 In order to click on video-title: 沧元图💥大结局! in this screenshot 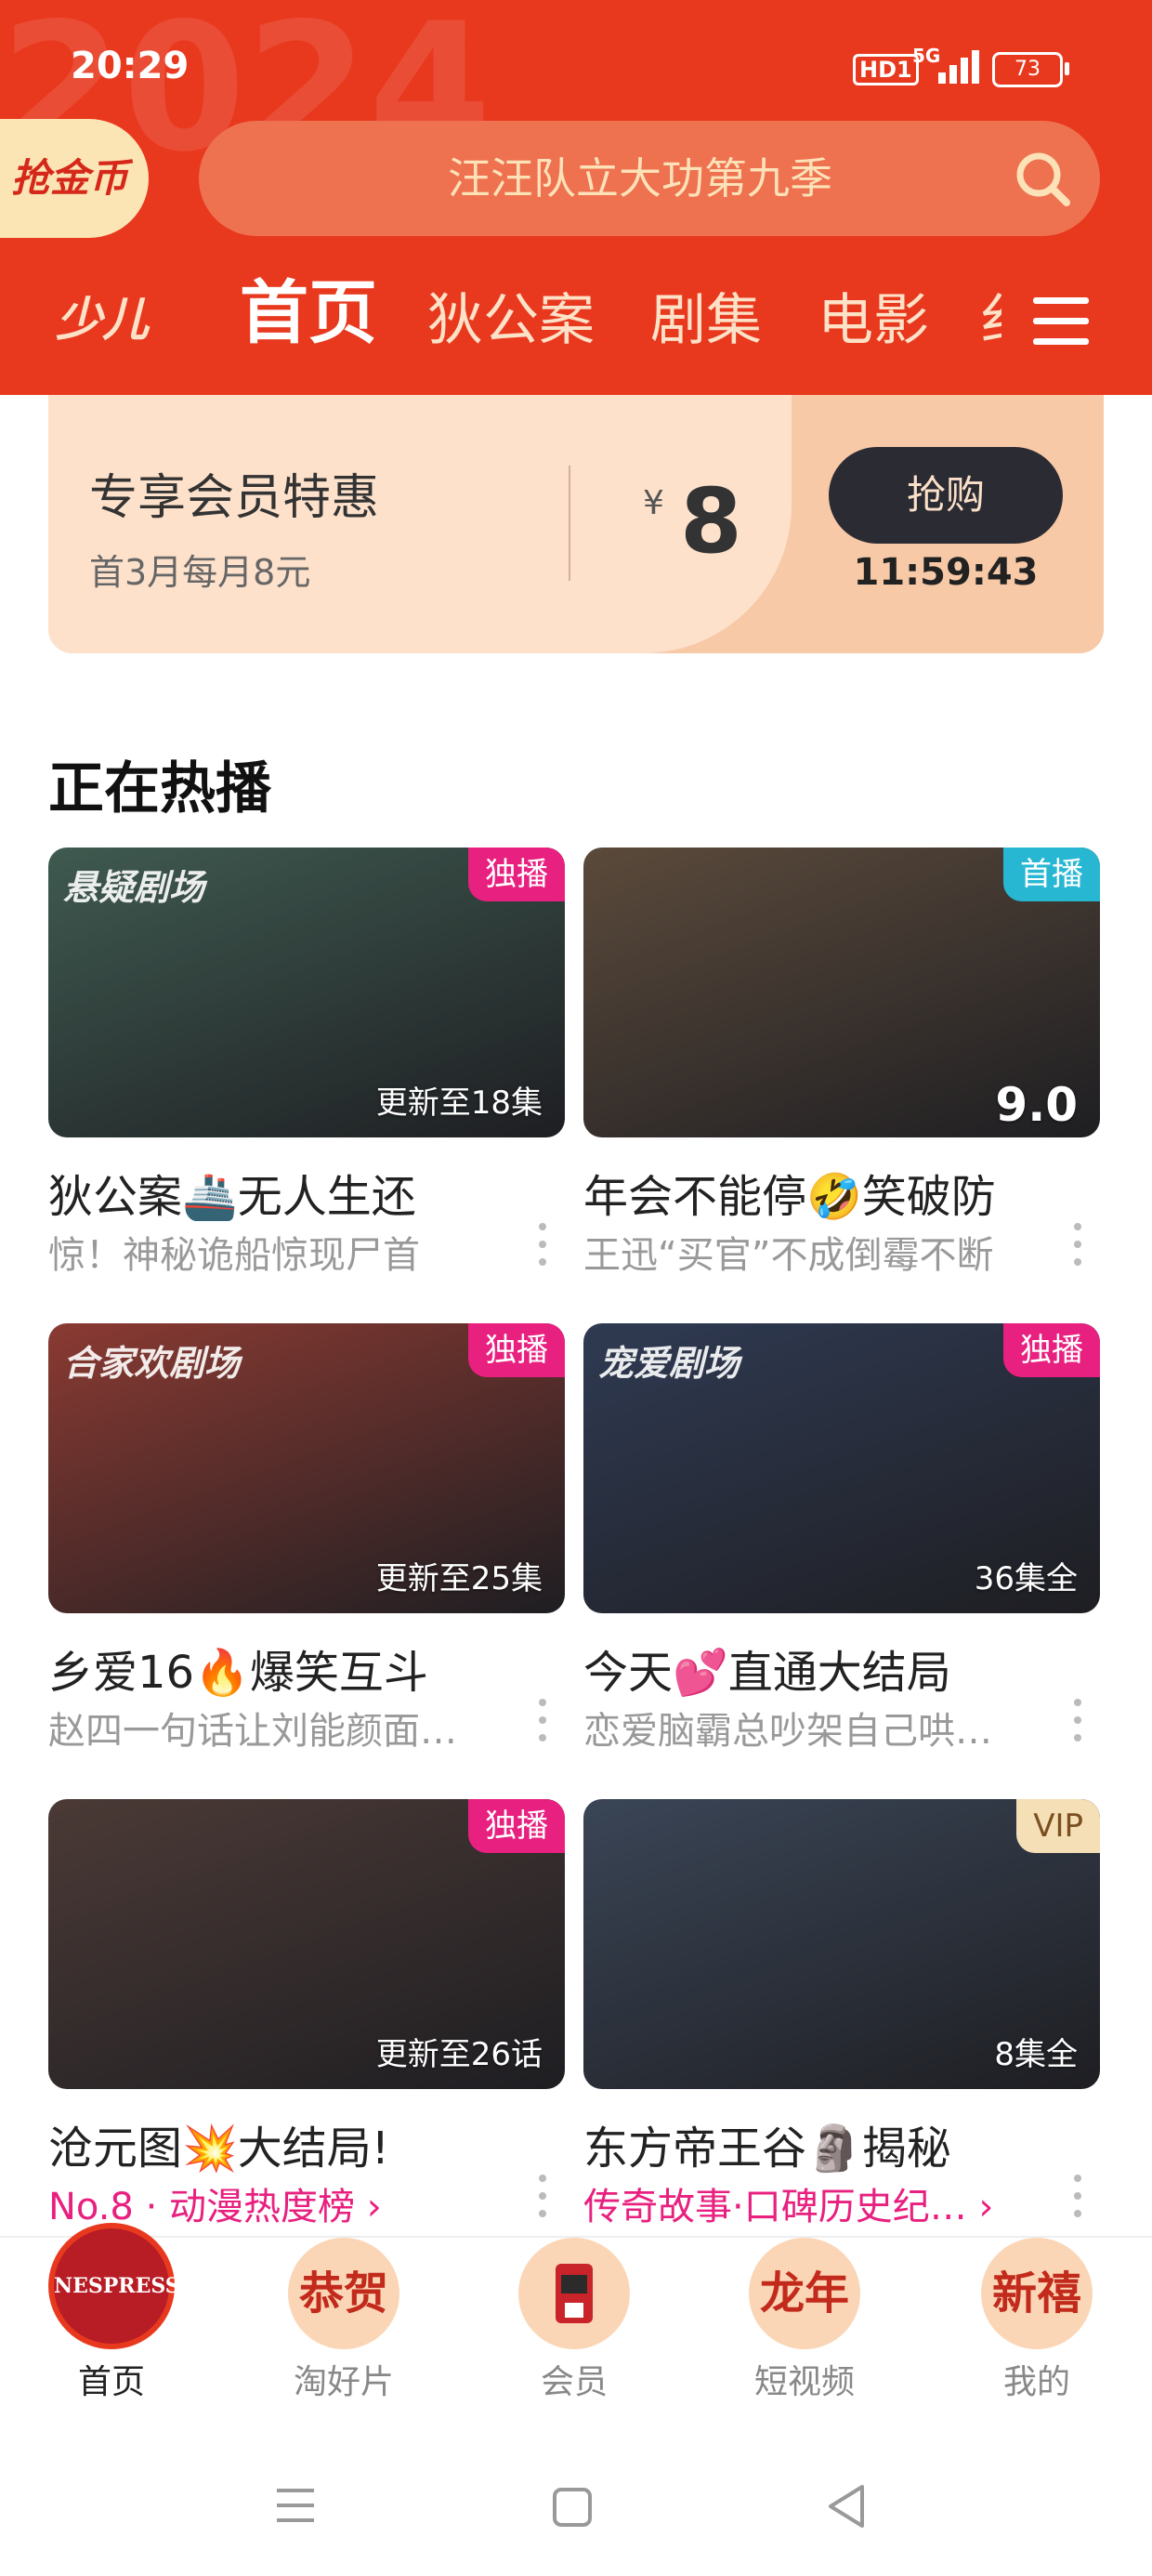, I will do `click(218, 2143)`.